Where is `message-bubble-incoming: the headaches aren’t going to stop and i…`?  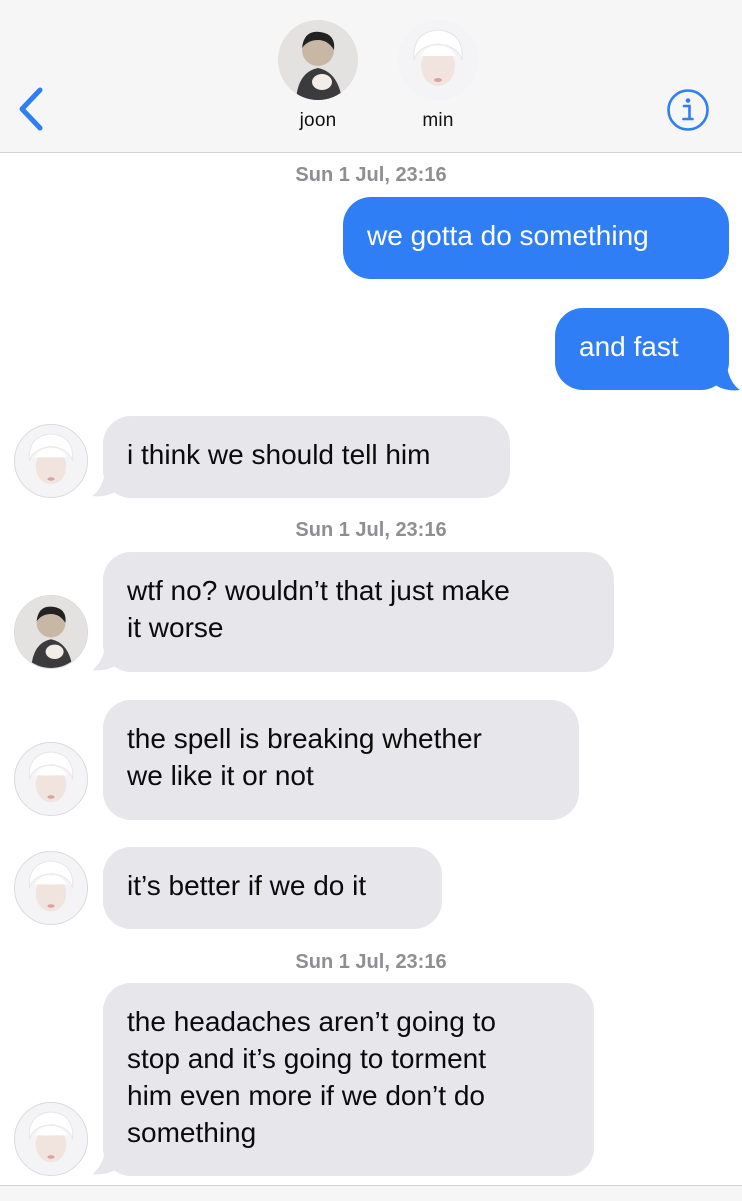 message-bubble-incoming: the headaches aren’t going to stop and i… is located at coordinates (348, 1079).